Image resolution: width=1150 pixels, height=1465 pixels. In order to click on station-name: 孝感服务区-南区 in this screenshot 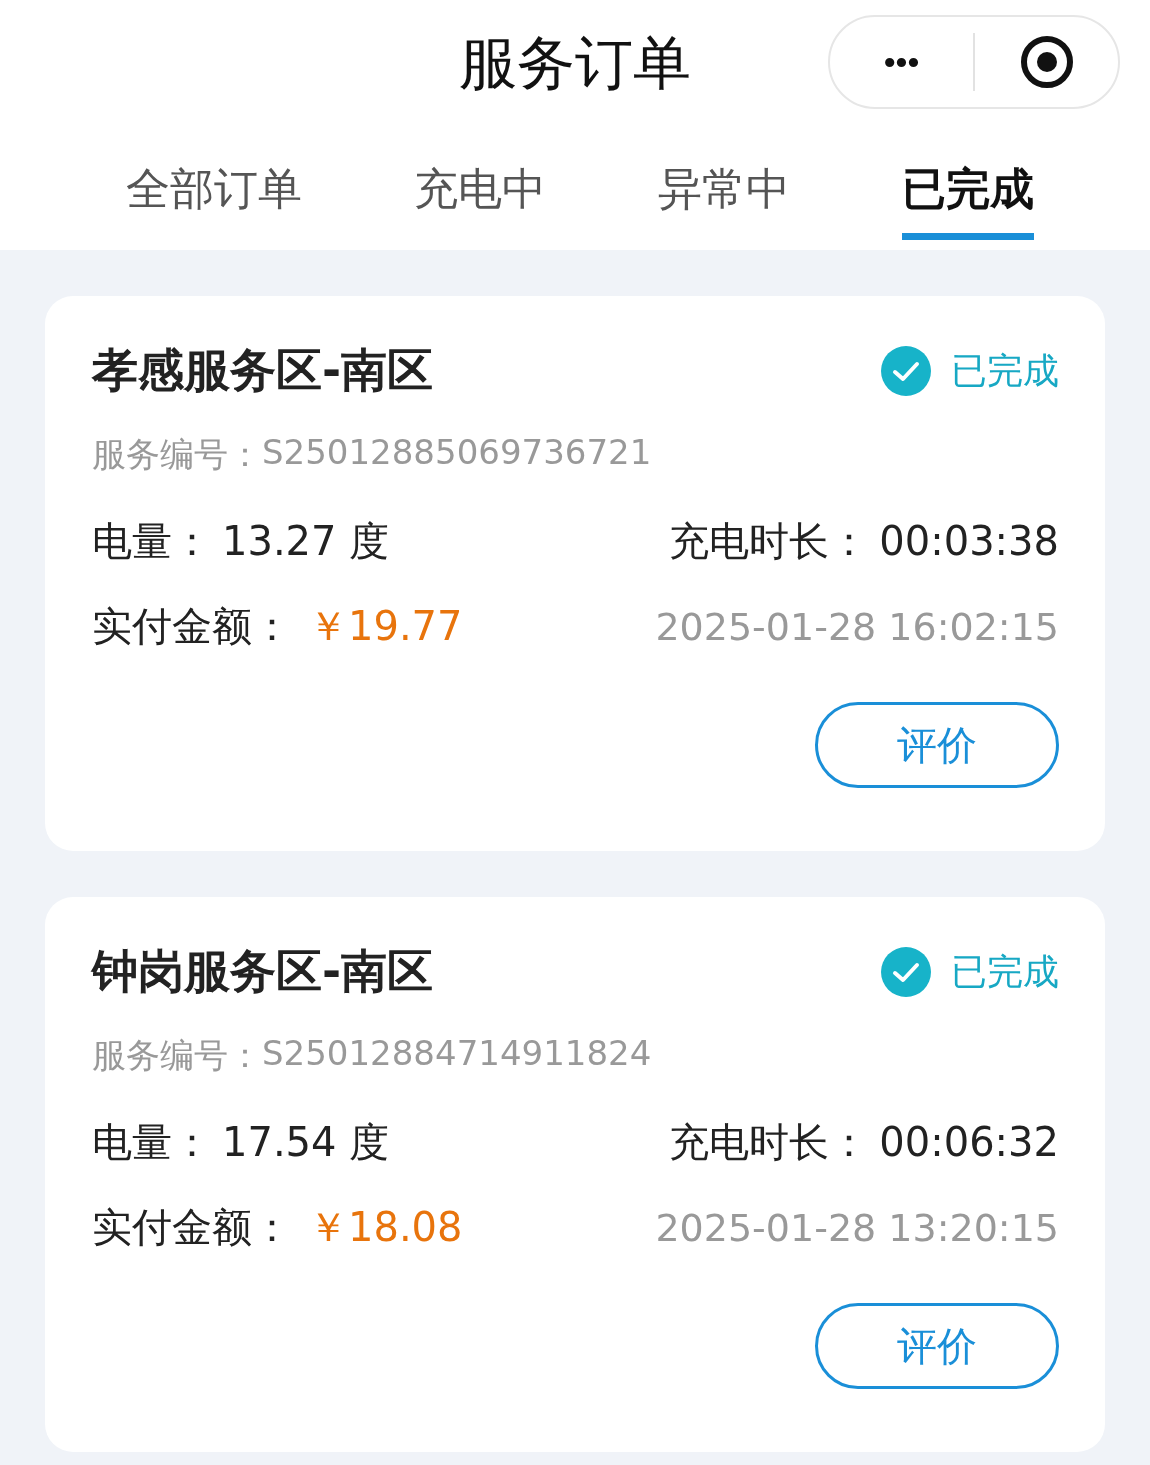, I will do `click(263, 370)`.